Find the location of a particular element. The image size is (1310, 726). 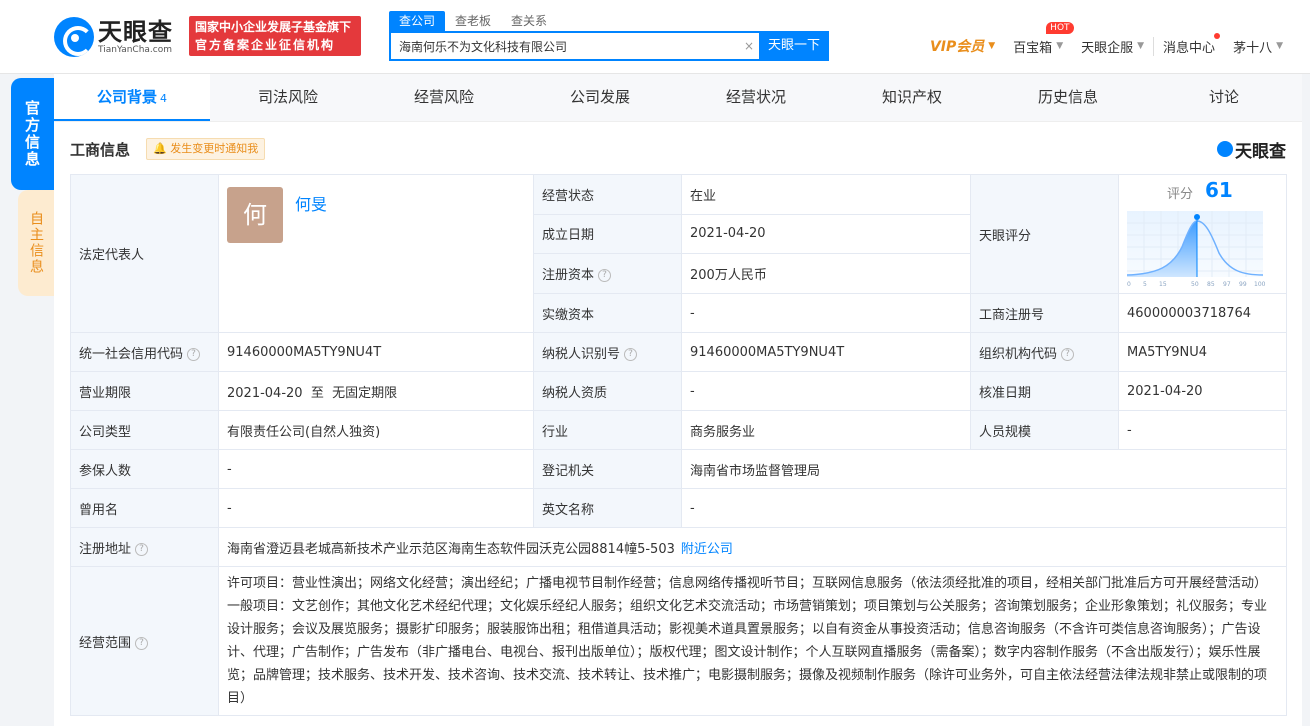

tab-company-background: 公司背景 4 is located at coordinates (132, 97).